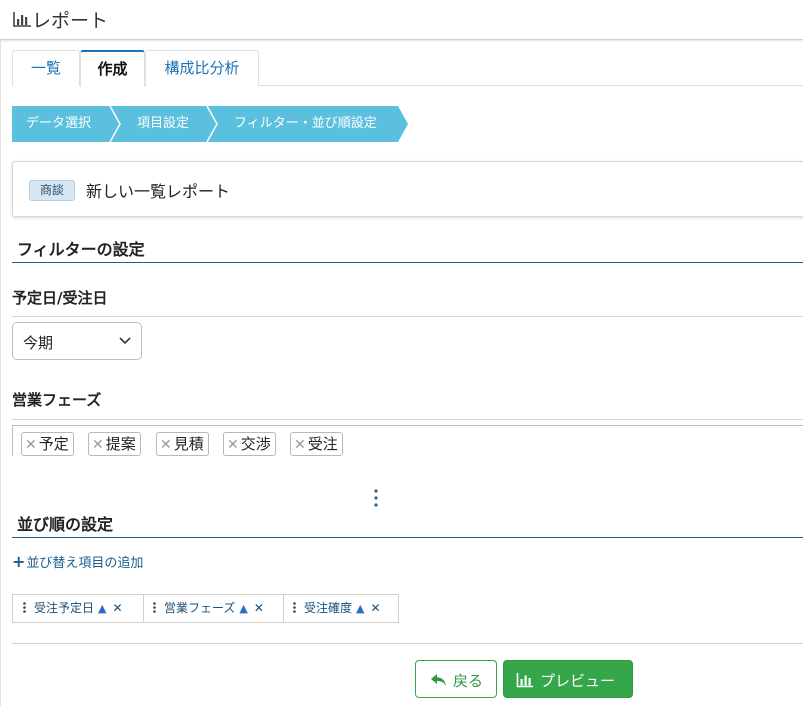  I want to click on chevron-down-icon, so click(125, 341).